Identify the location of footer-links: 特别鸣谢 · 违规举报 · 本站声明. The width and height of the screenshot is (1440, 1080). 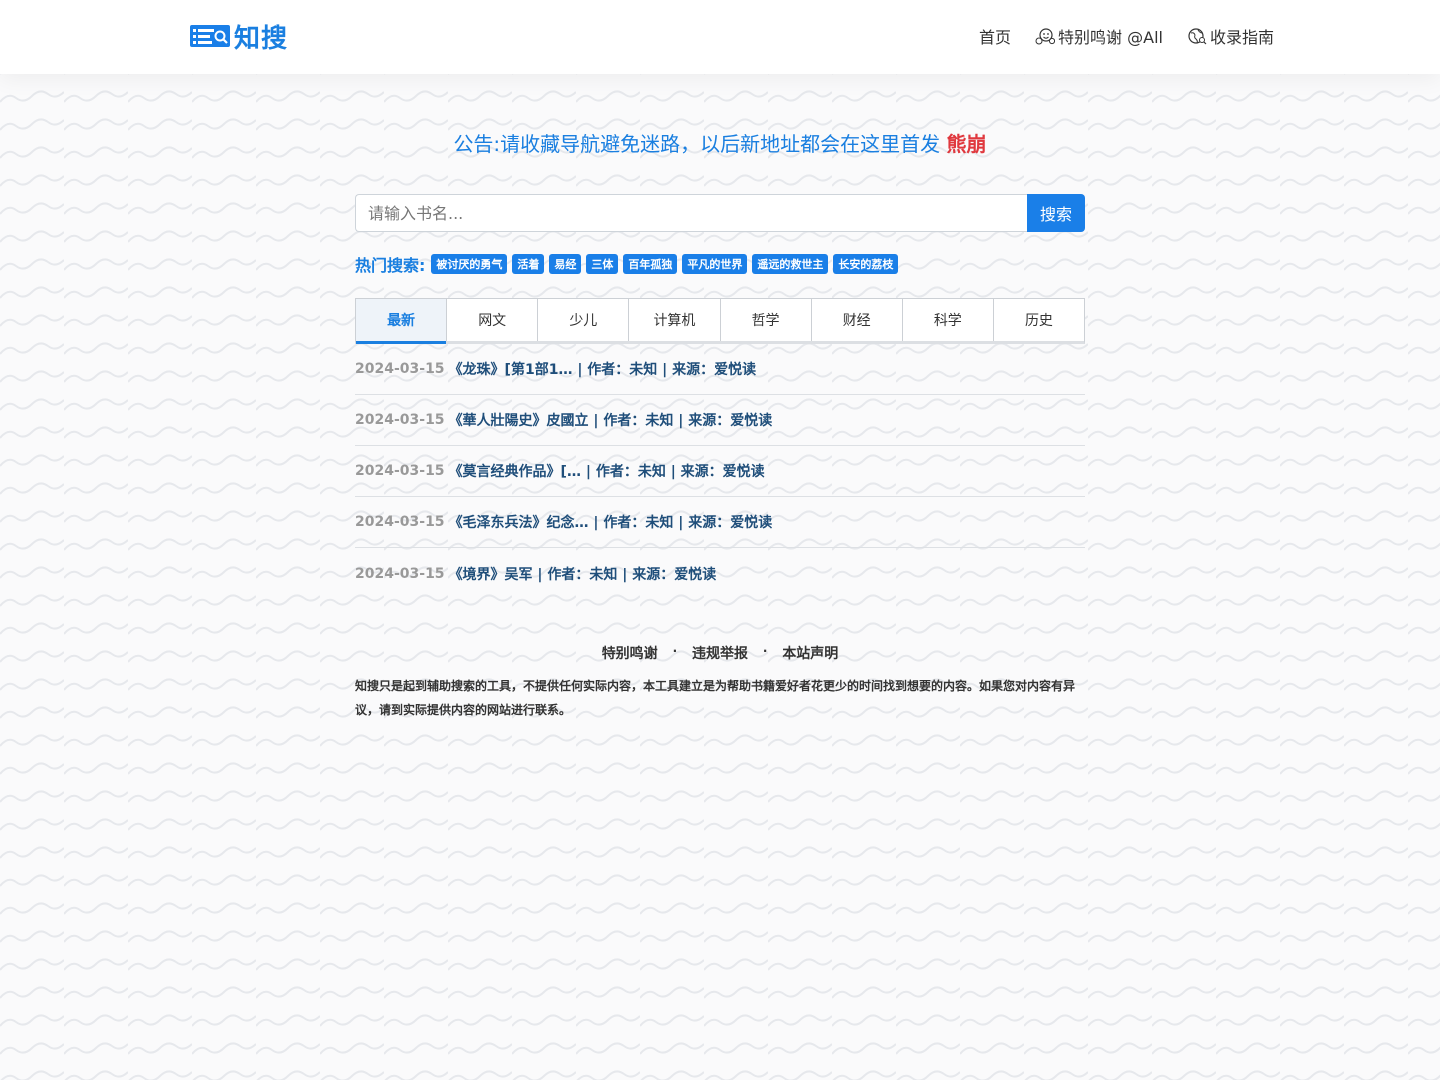
(720, 653).